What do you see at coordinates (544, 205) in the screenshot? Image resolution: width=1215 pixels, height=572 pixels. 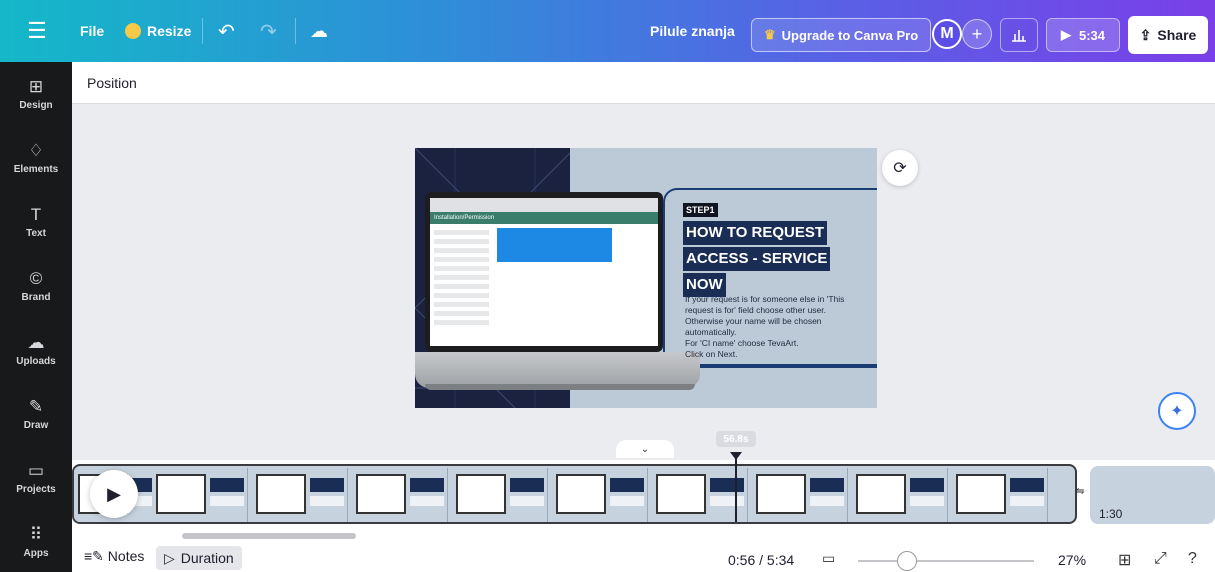 I see `browser-bar` at bounding box center [544, 205].